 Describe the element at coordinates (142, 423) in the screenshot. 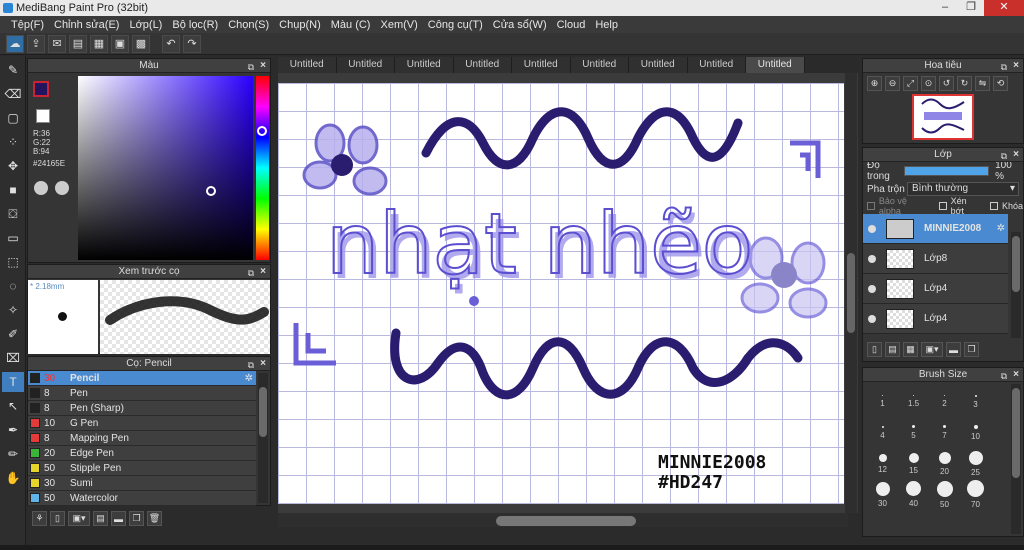

I see `brush-item: 10 G Pen` at that location.